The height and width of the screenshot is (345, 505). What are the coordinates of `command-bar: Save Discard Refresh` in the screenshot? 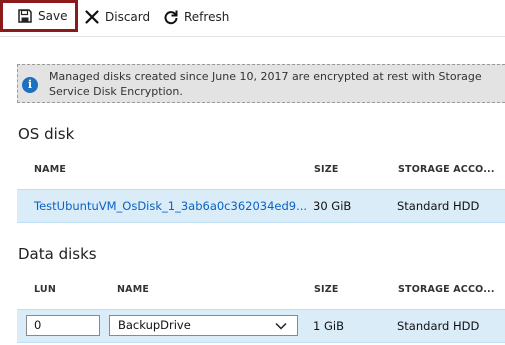 It's located at (252, 18).